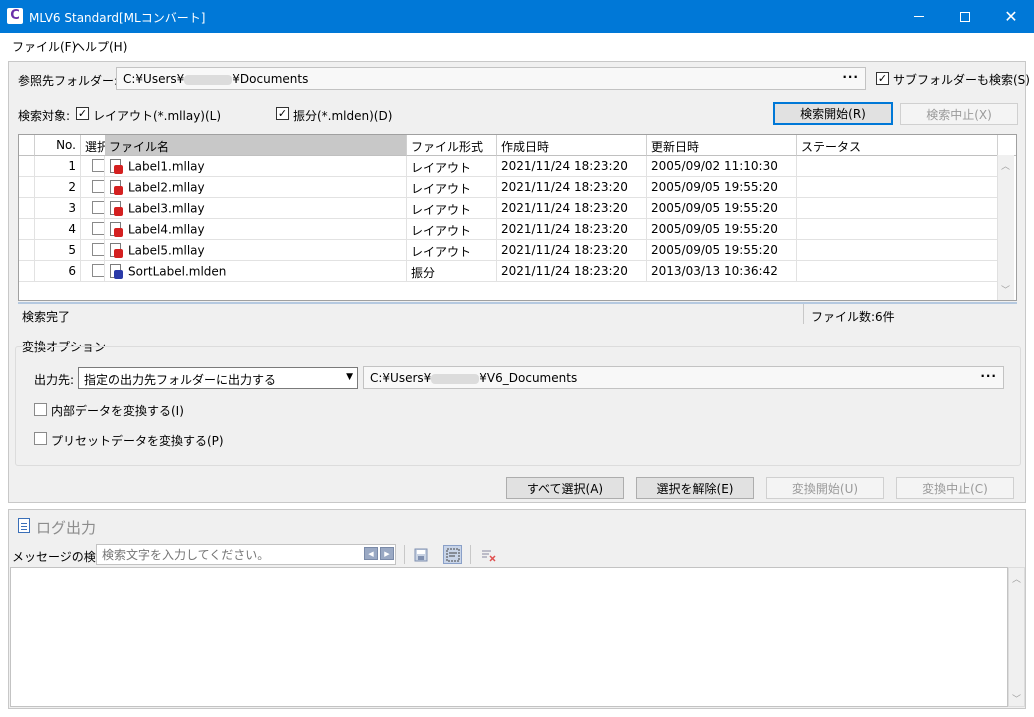 The height and width of the screenshot is (717, 1034). What do you see at coordinates (1011, 16) in the screenshot?
I see `close-button: ✕` at bounding box center [1011, 16].